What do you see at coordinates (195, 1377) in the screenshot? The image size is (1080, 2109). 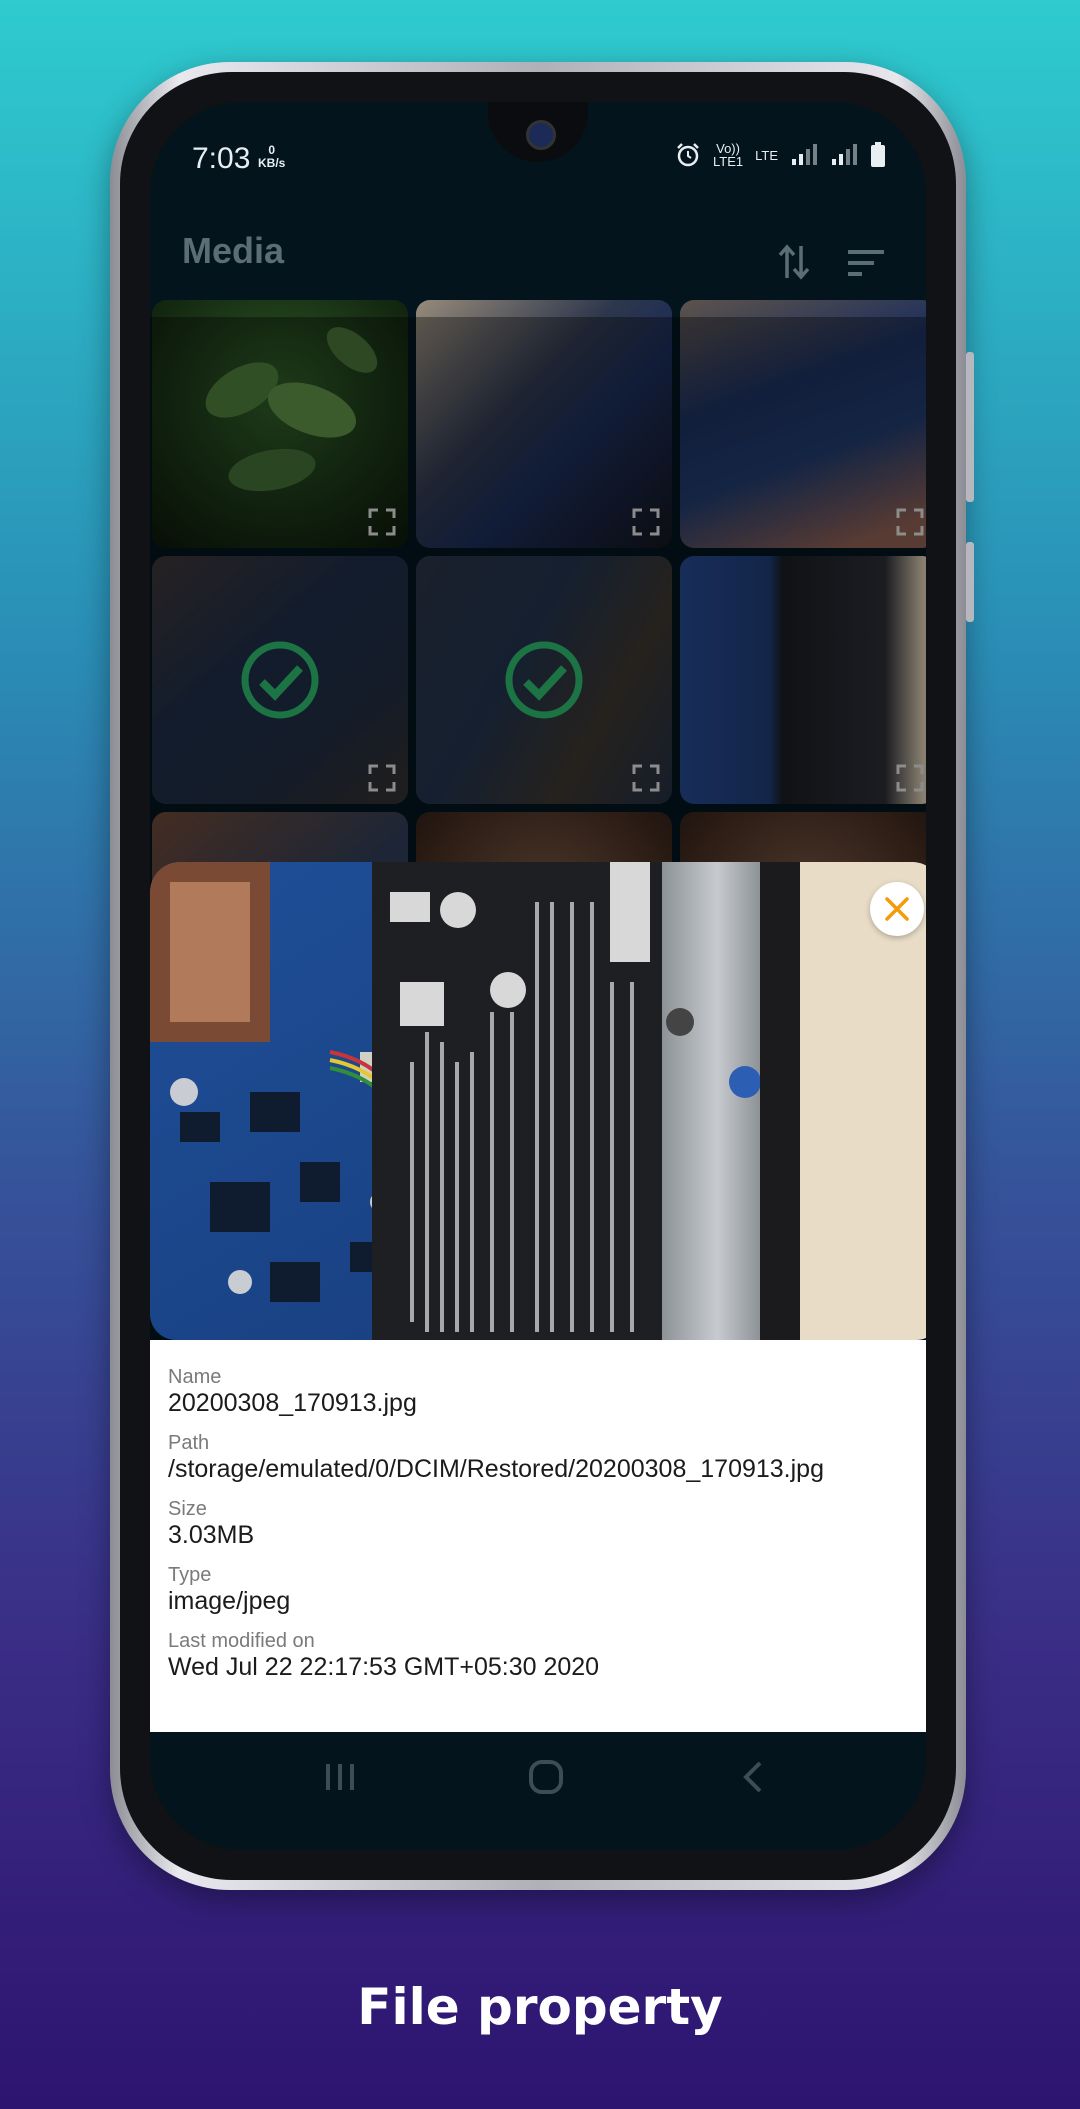 I see `name-label: Name` at bounding box center [195, 1377].